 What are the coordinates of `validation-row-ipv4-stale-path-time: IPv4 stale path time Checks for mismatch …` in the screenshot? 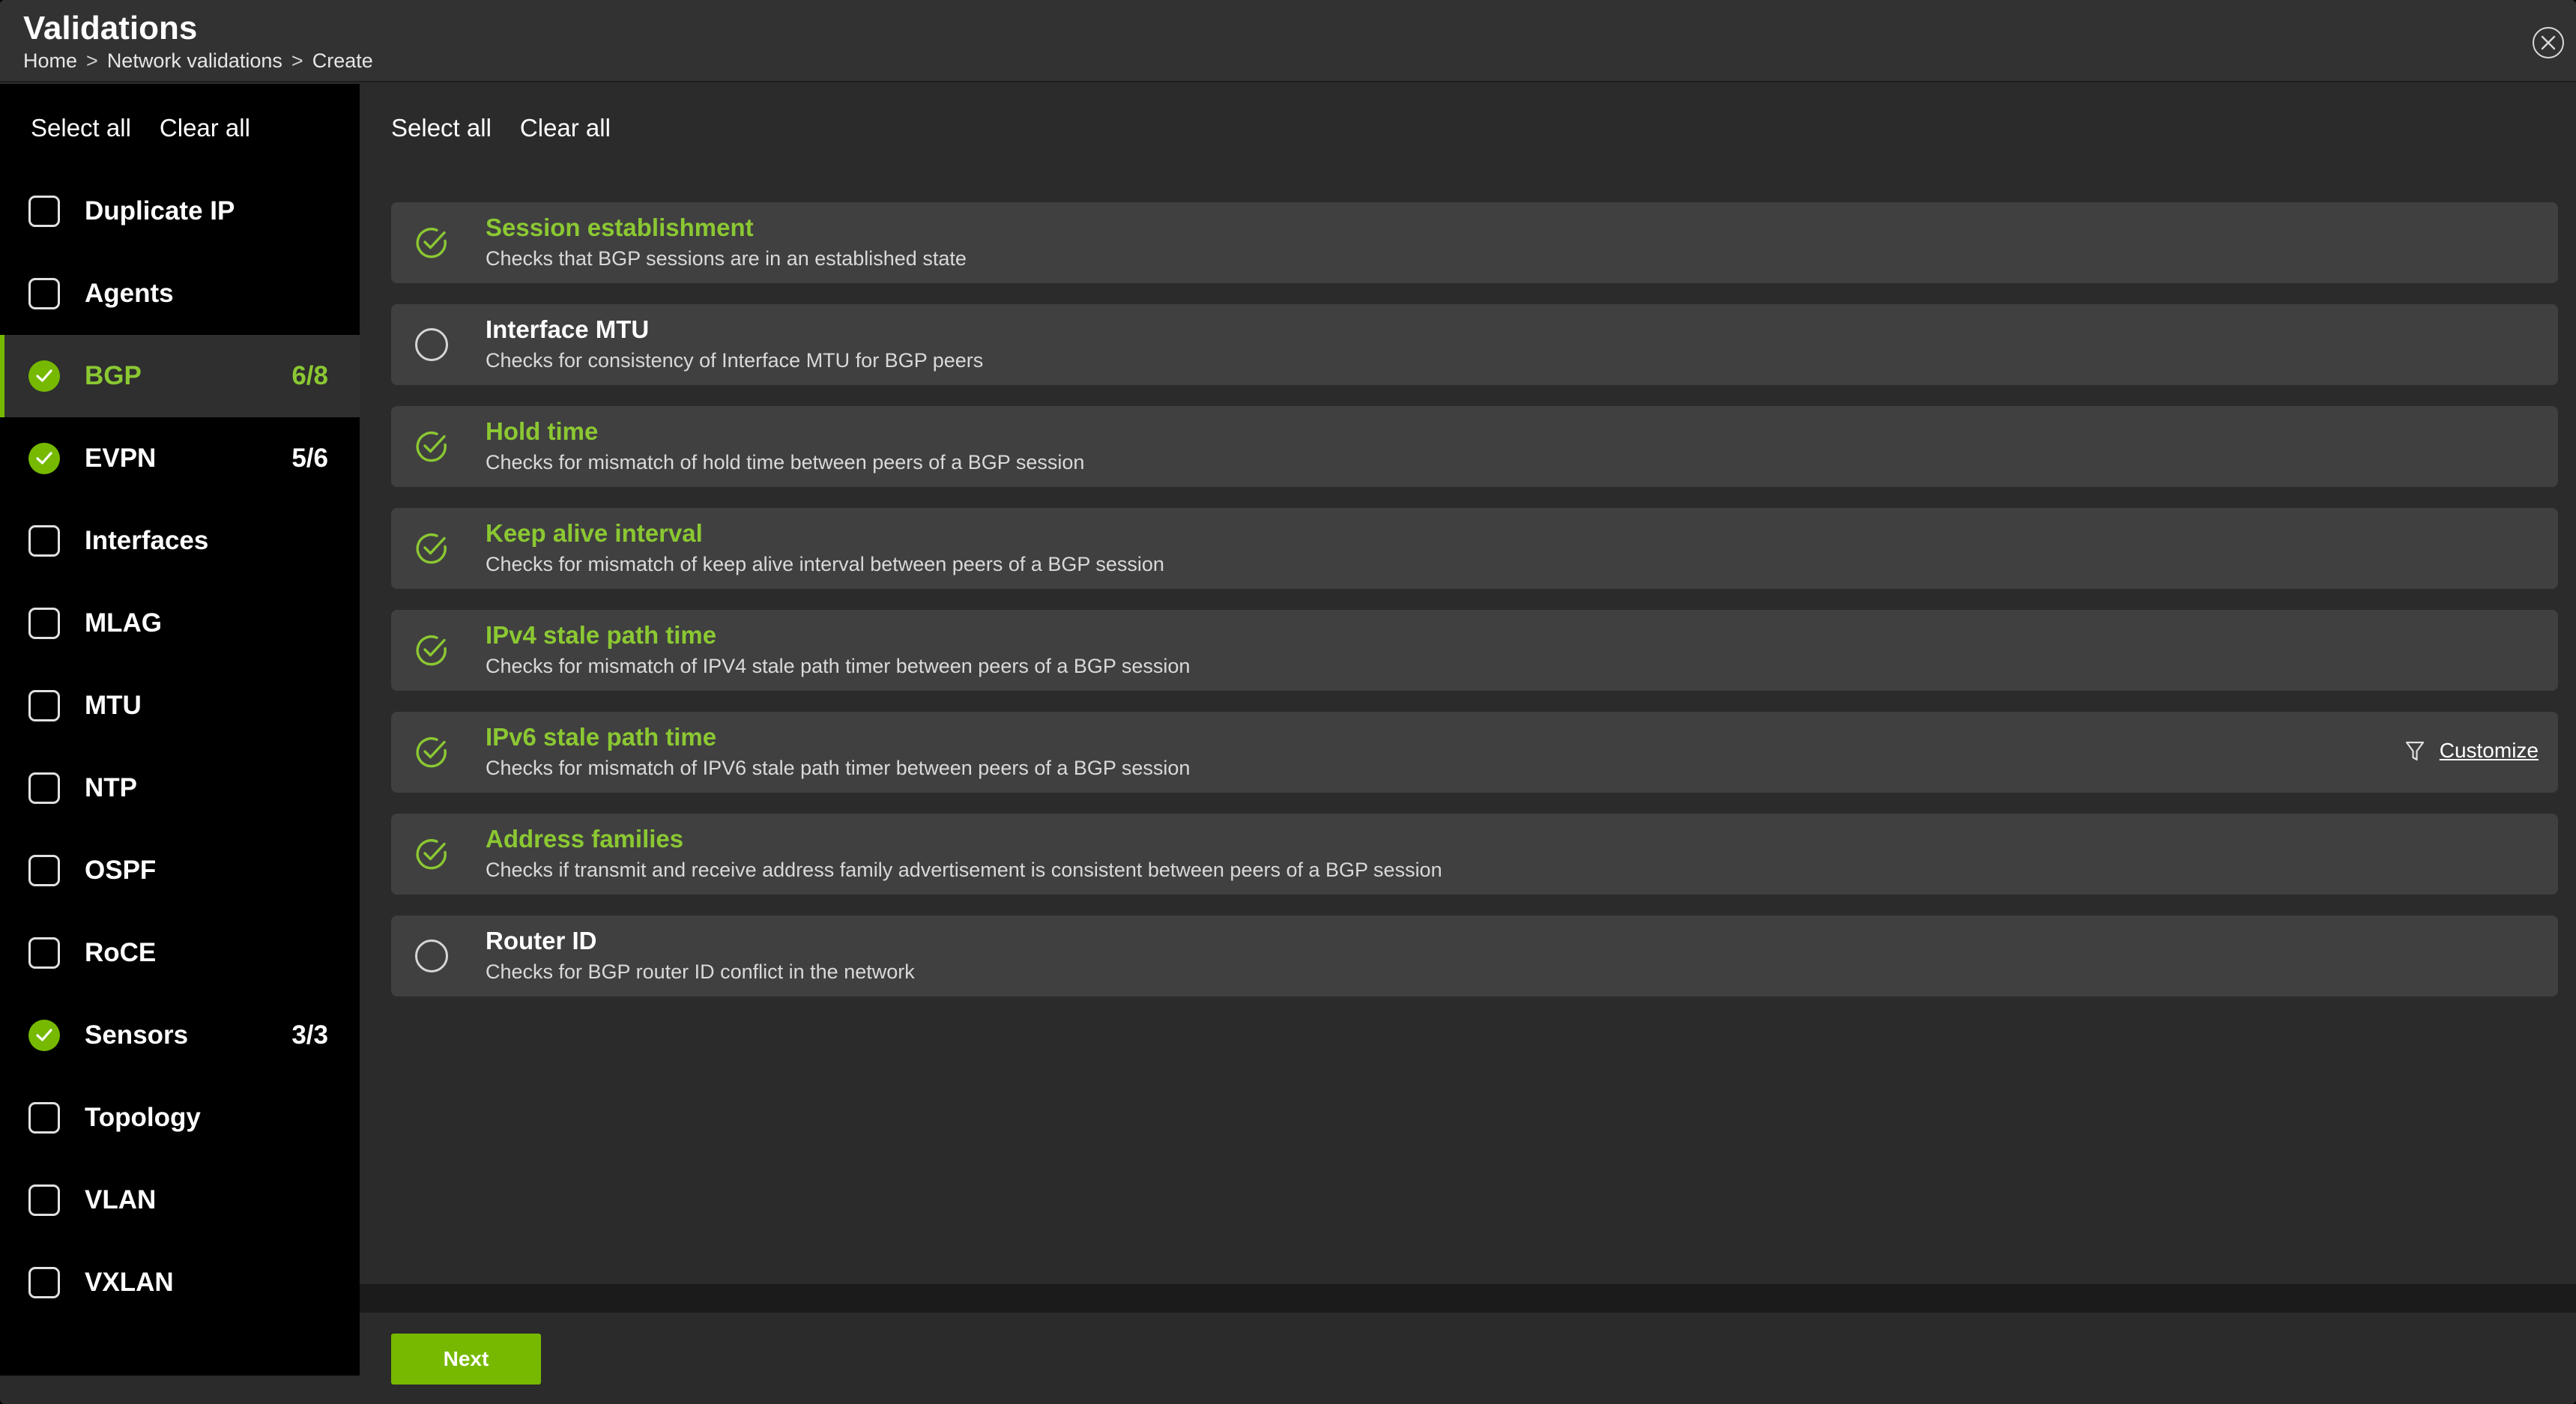 It's located at (1474, 650).